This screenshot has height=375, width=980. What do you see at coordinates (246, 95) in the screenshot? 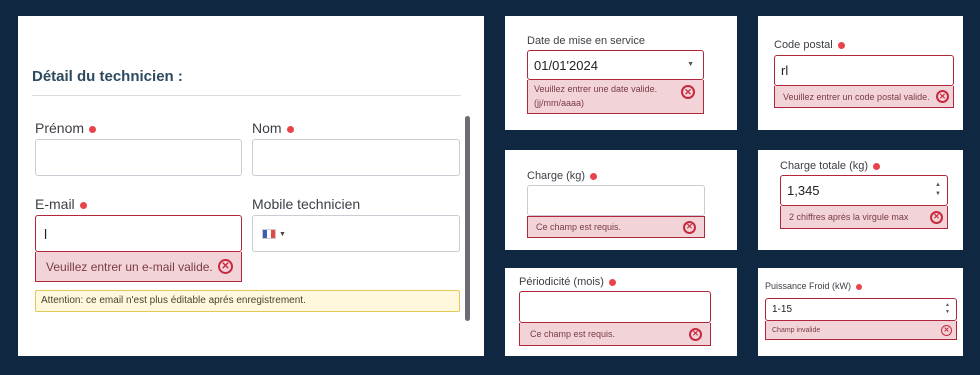
I see `section-divider` at bounding box center [246, 95].